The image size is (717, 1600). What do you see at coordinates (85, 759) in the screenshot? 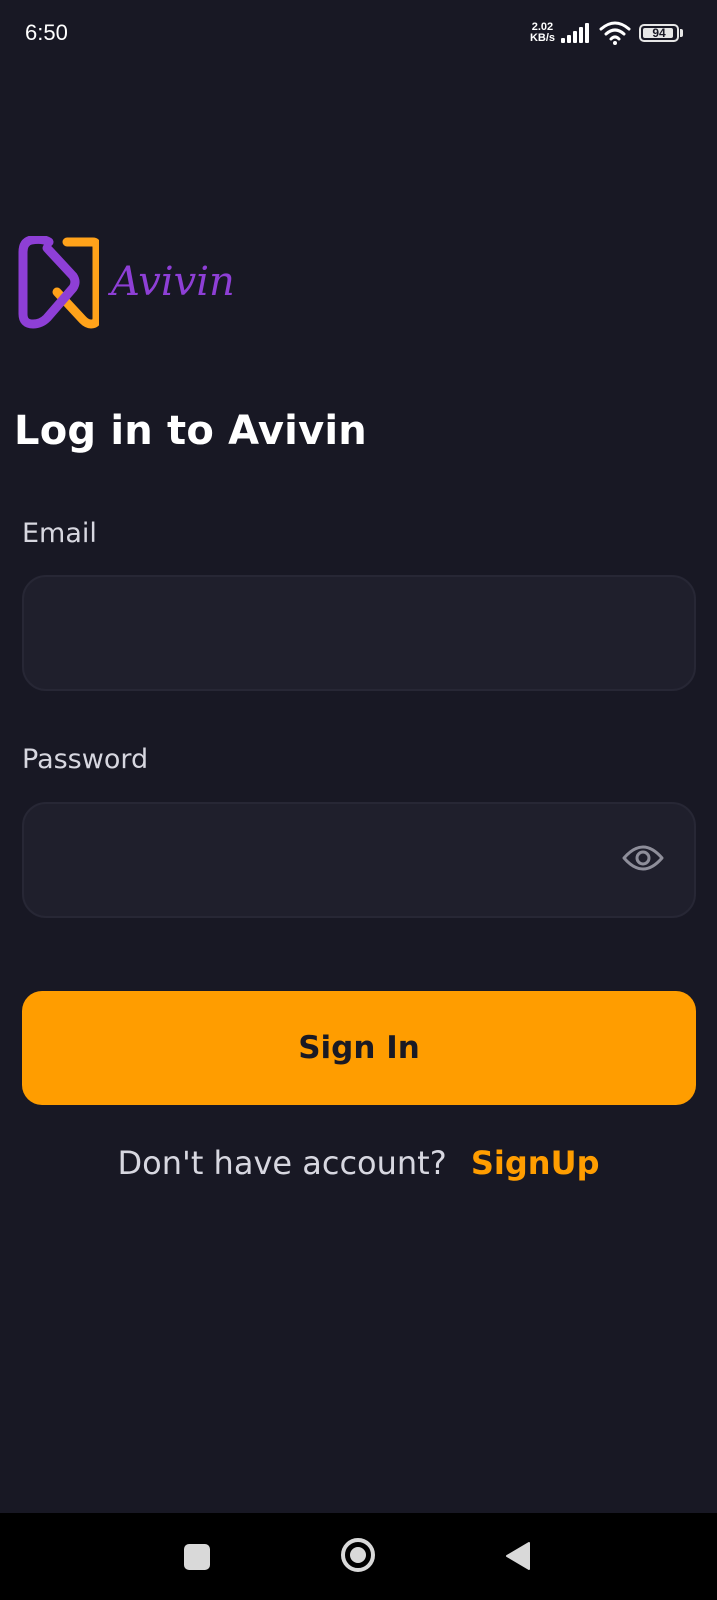
I see `password-label: Password` at bounding box center [85, 759].